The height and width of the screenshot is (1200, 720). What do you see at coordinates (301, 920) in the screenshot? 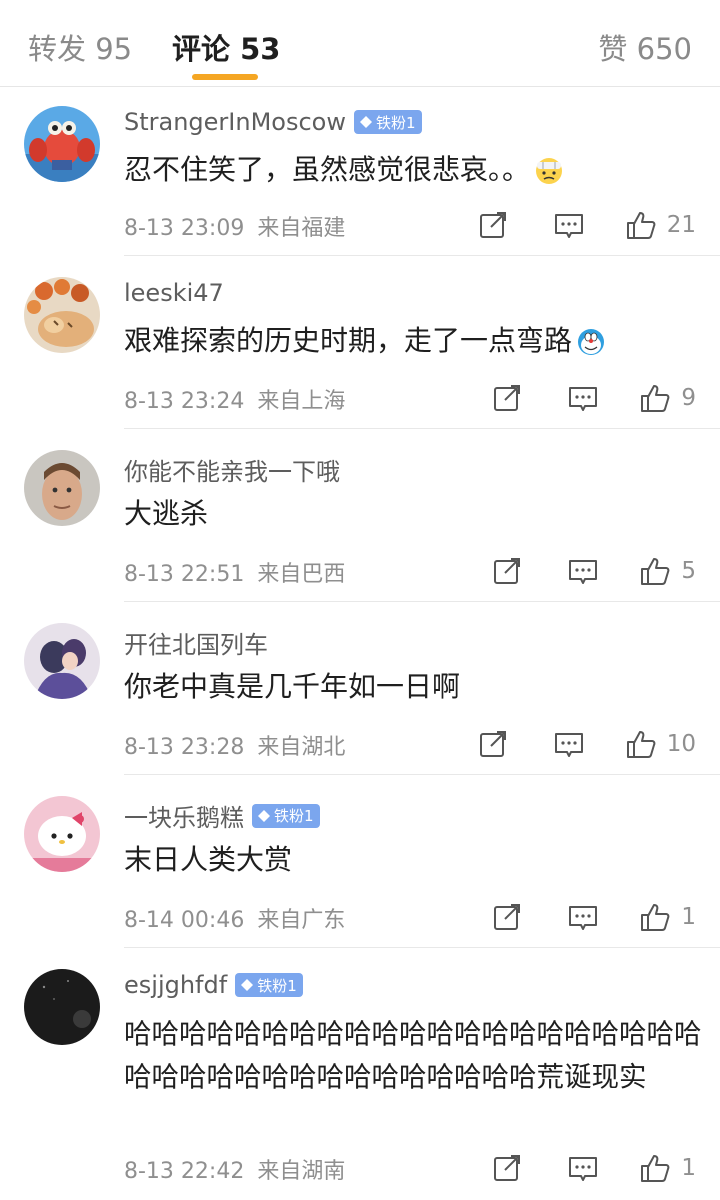
I see `location: 来自广东` at bounding box center [301, 920].